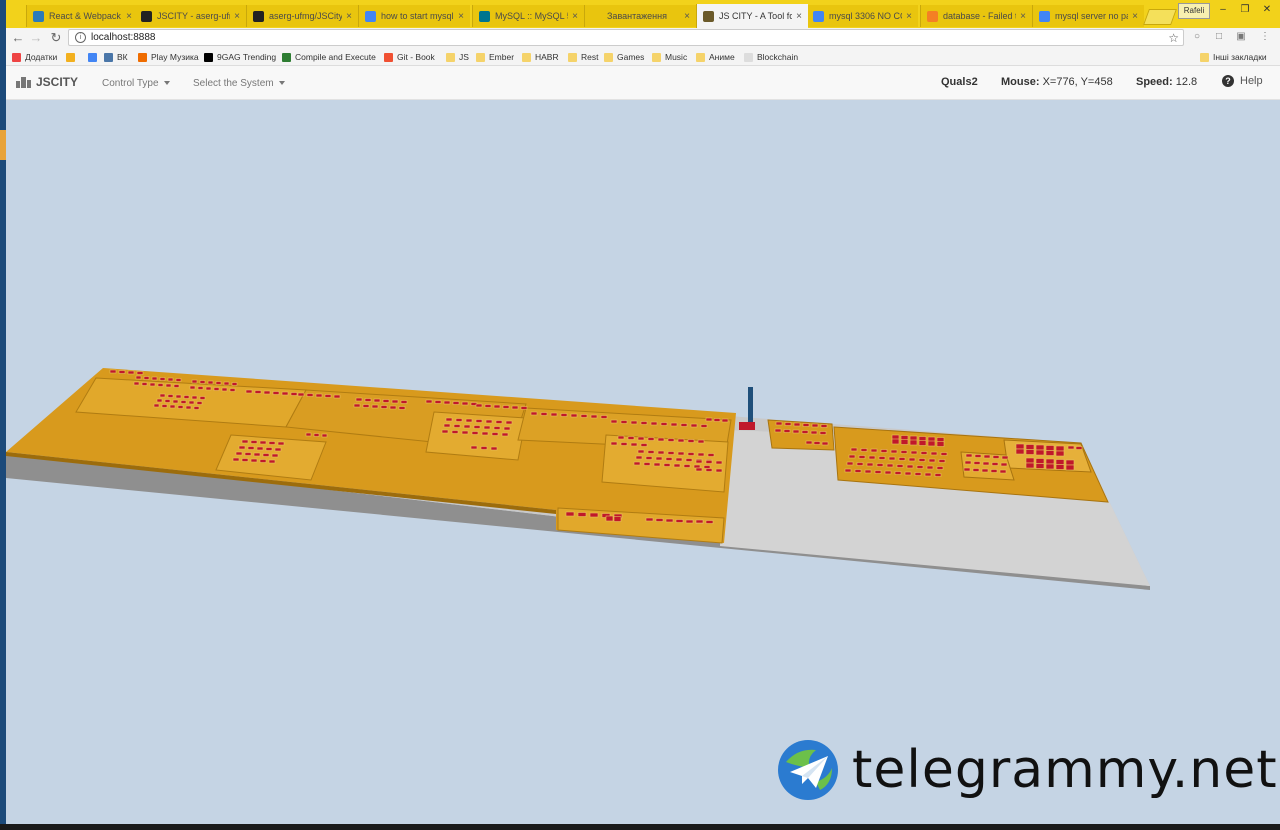  What do you see at coordinates (752, 16) in the screenshot?
I see `browser-tab: JS CITY - A Tool for ×` at bounding box center [752, 16].